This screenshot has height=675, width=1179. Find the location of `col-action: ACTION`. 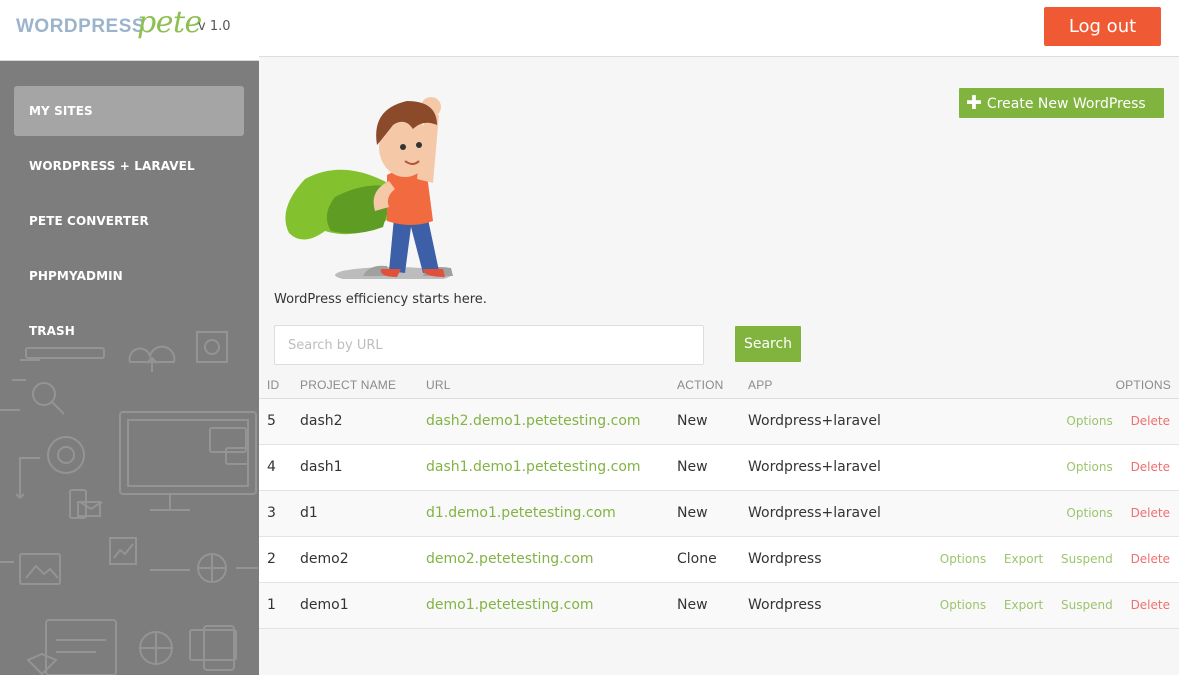

col-action: ACTION is located at coordinates (700, 385).